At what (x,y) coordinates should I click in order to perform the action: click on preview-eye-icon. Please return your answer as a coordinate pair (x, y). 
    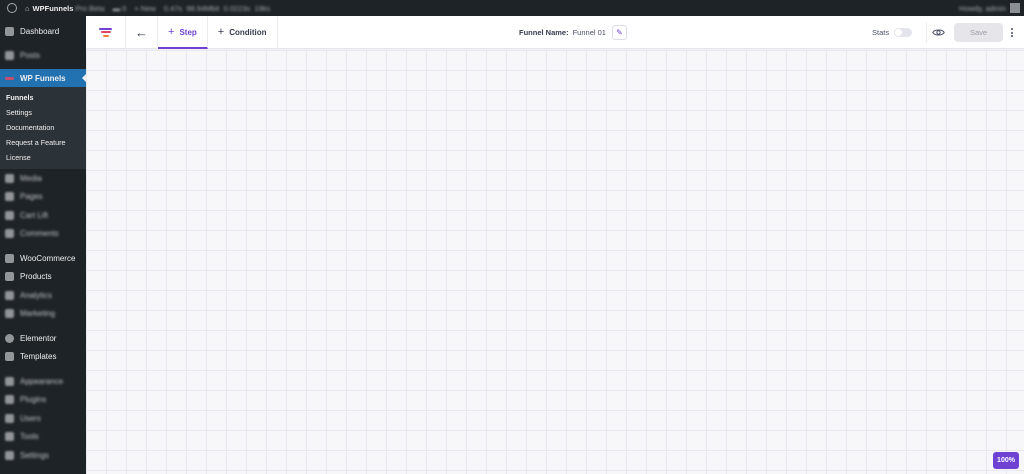
    Looking at the image, I should click on (938, 32).